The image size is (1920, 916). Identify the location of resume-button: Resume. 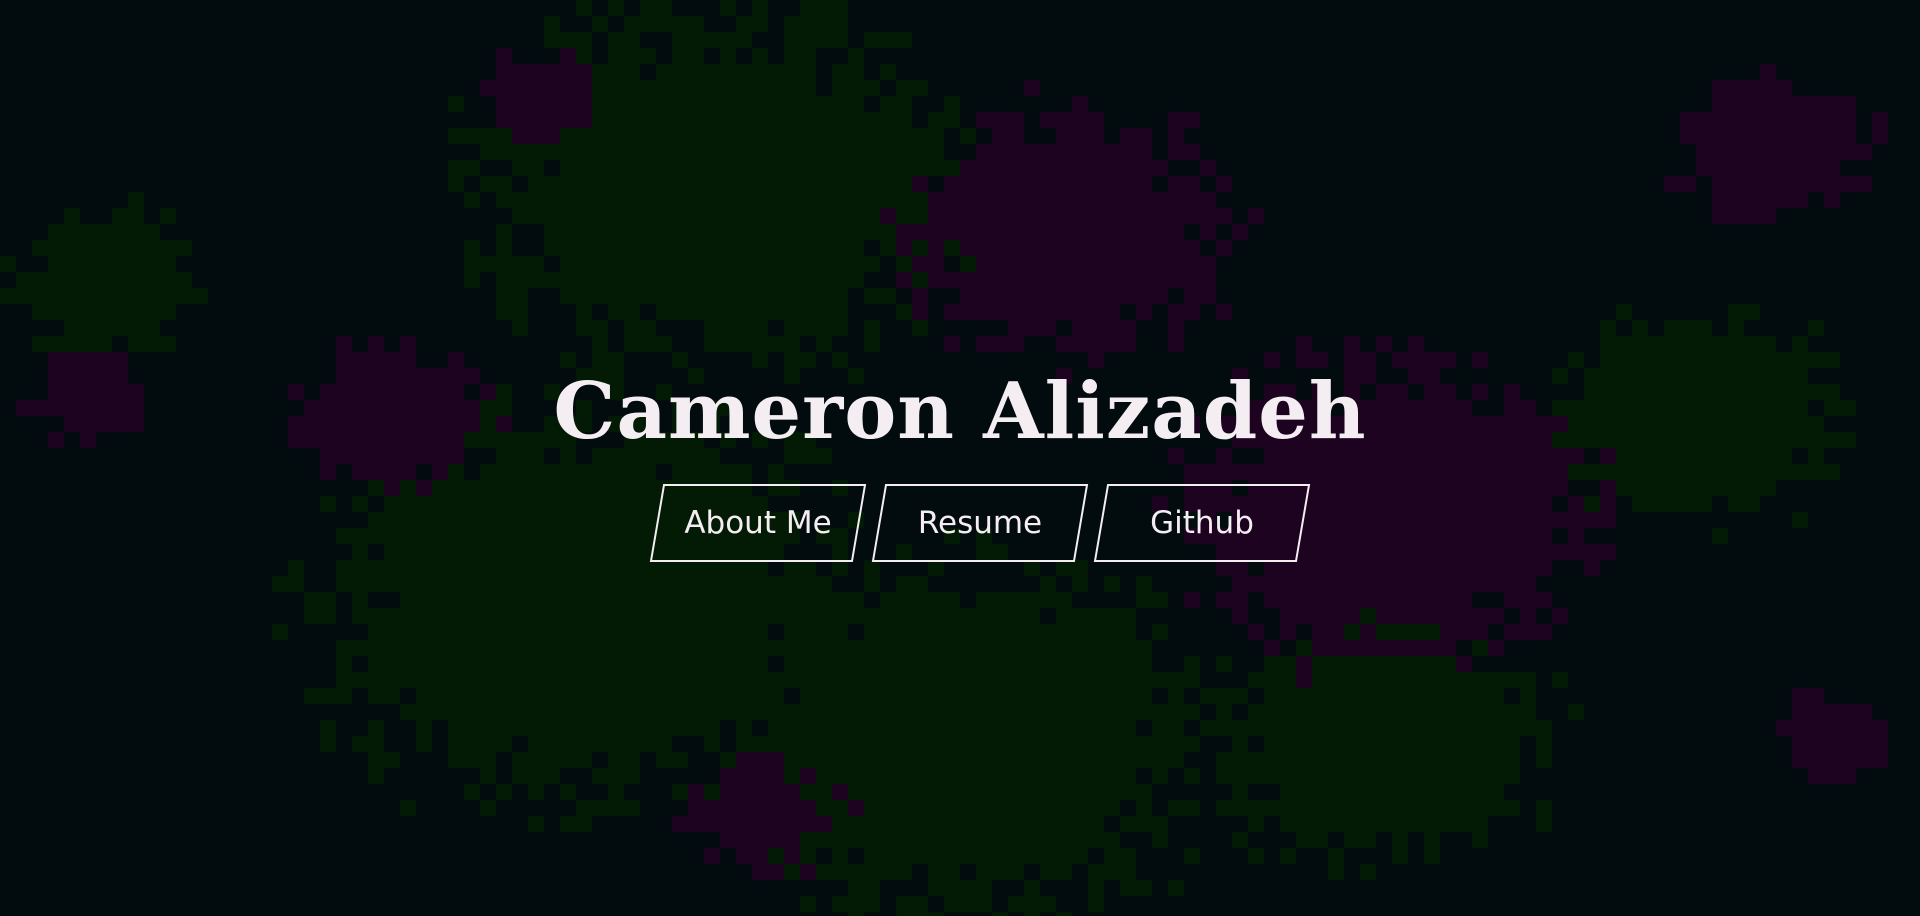
(980, 523).